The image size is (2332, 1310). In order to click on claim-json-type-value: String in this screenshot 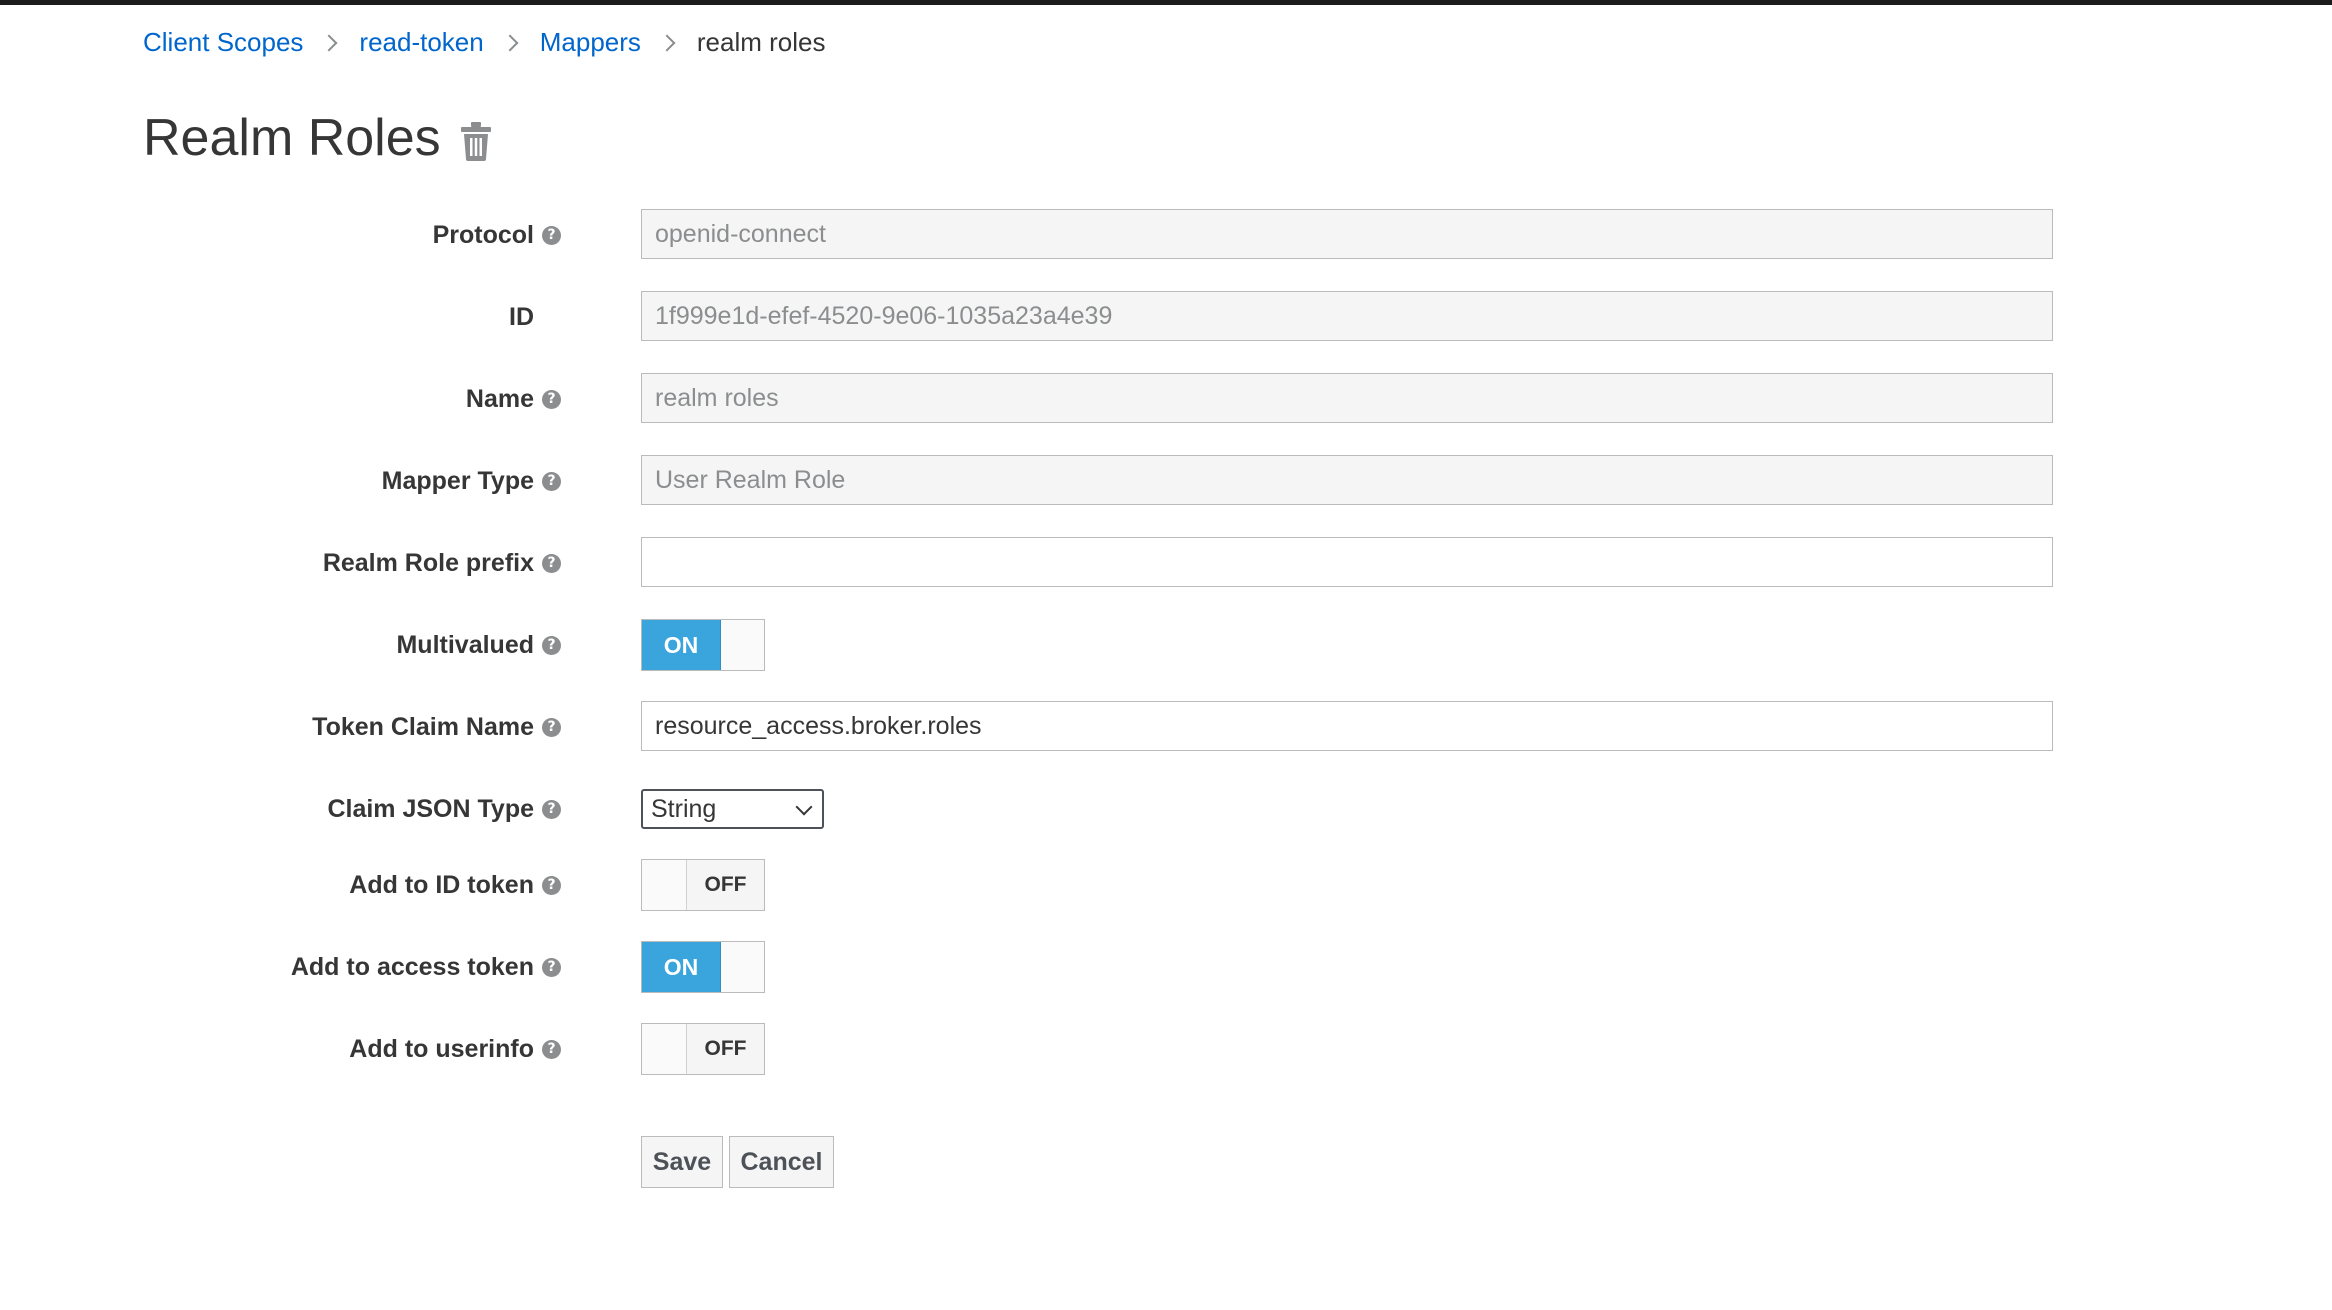, I will do `click(684, 808)`.